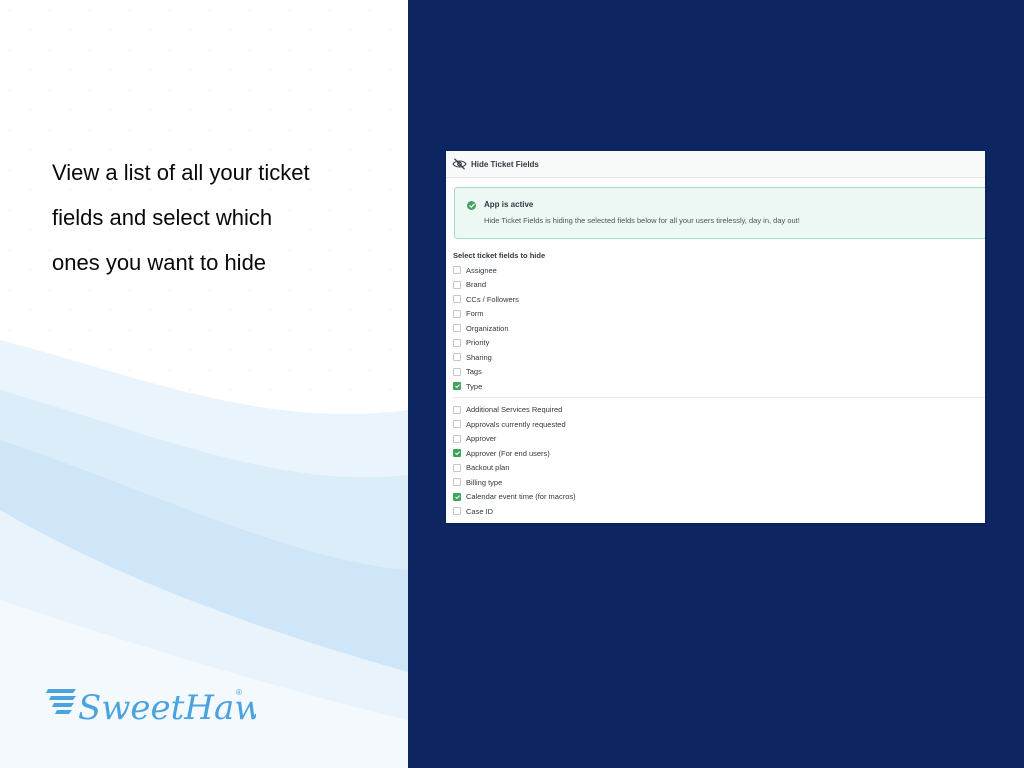  Describe the element at coordinates (487, 328) in the screenshot. I see `field-label: Organization` at that location.